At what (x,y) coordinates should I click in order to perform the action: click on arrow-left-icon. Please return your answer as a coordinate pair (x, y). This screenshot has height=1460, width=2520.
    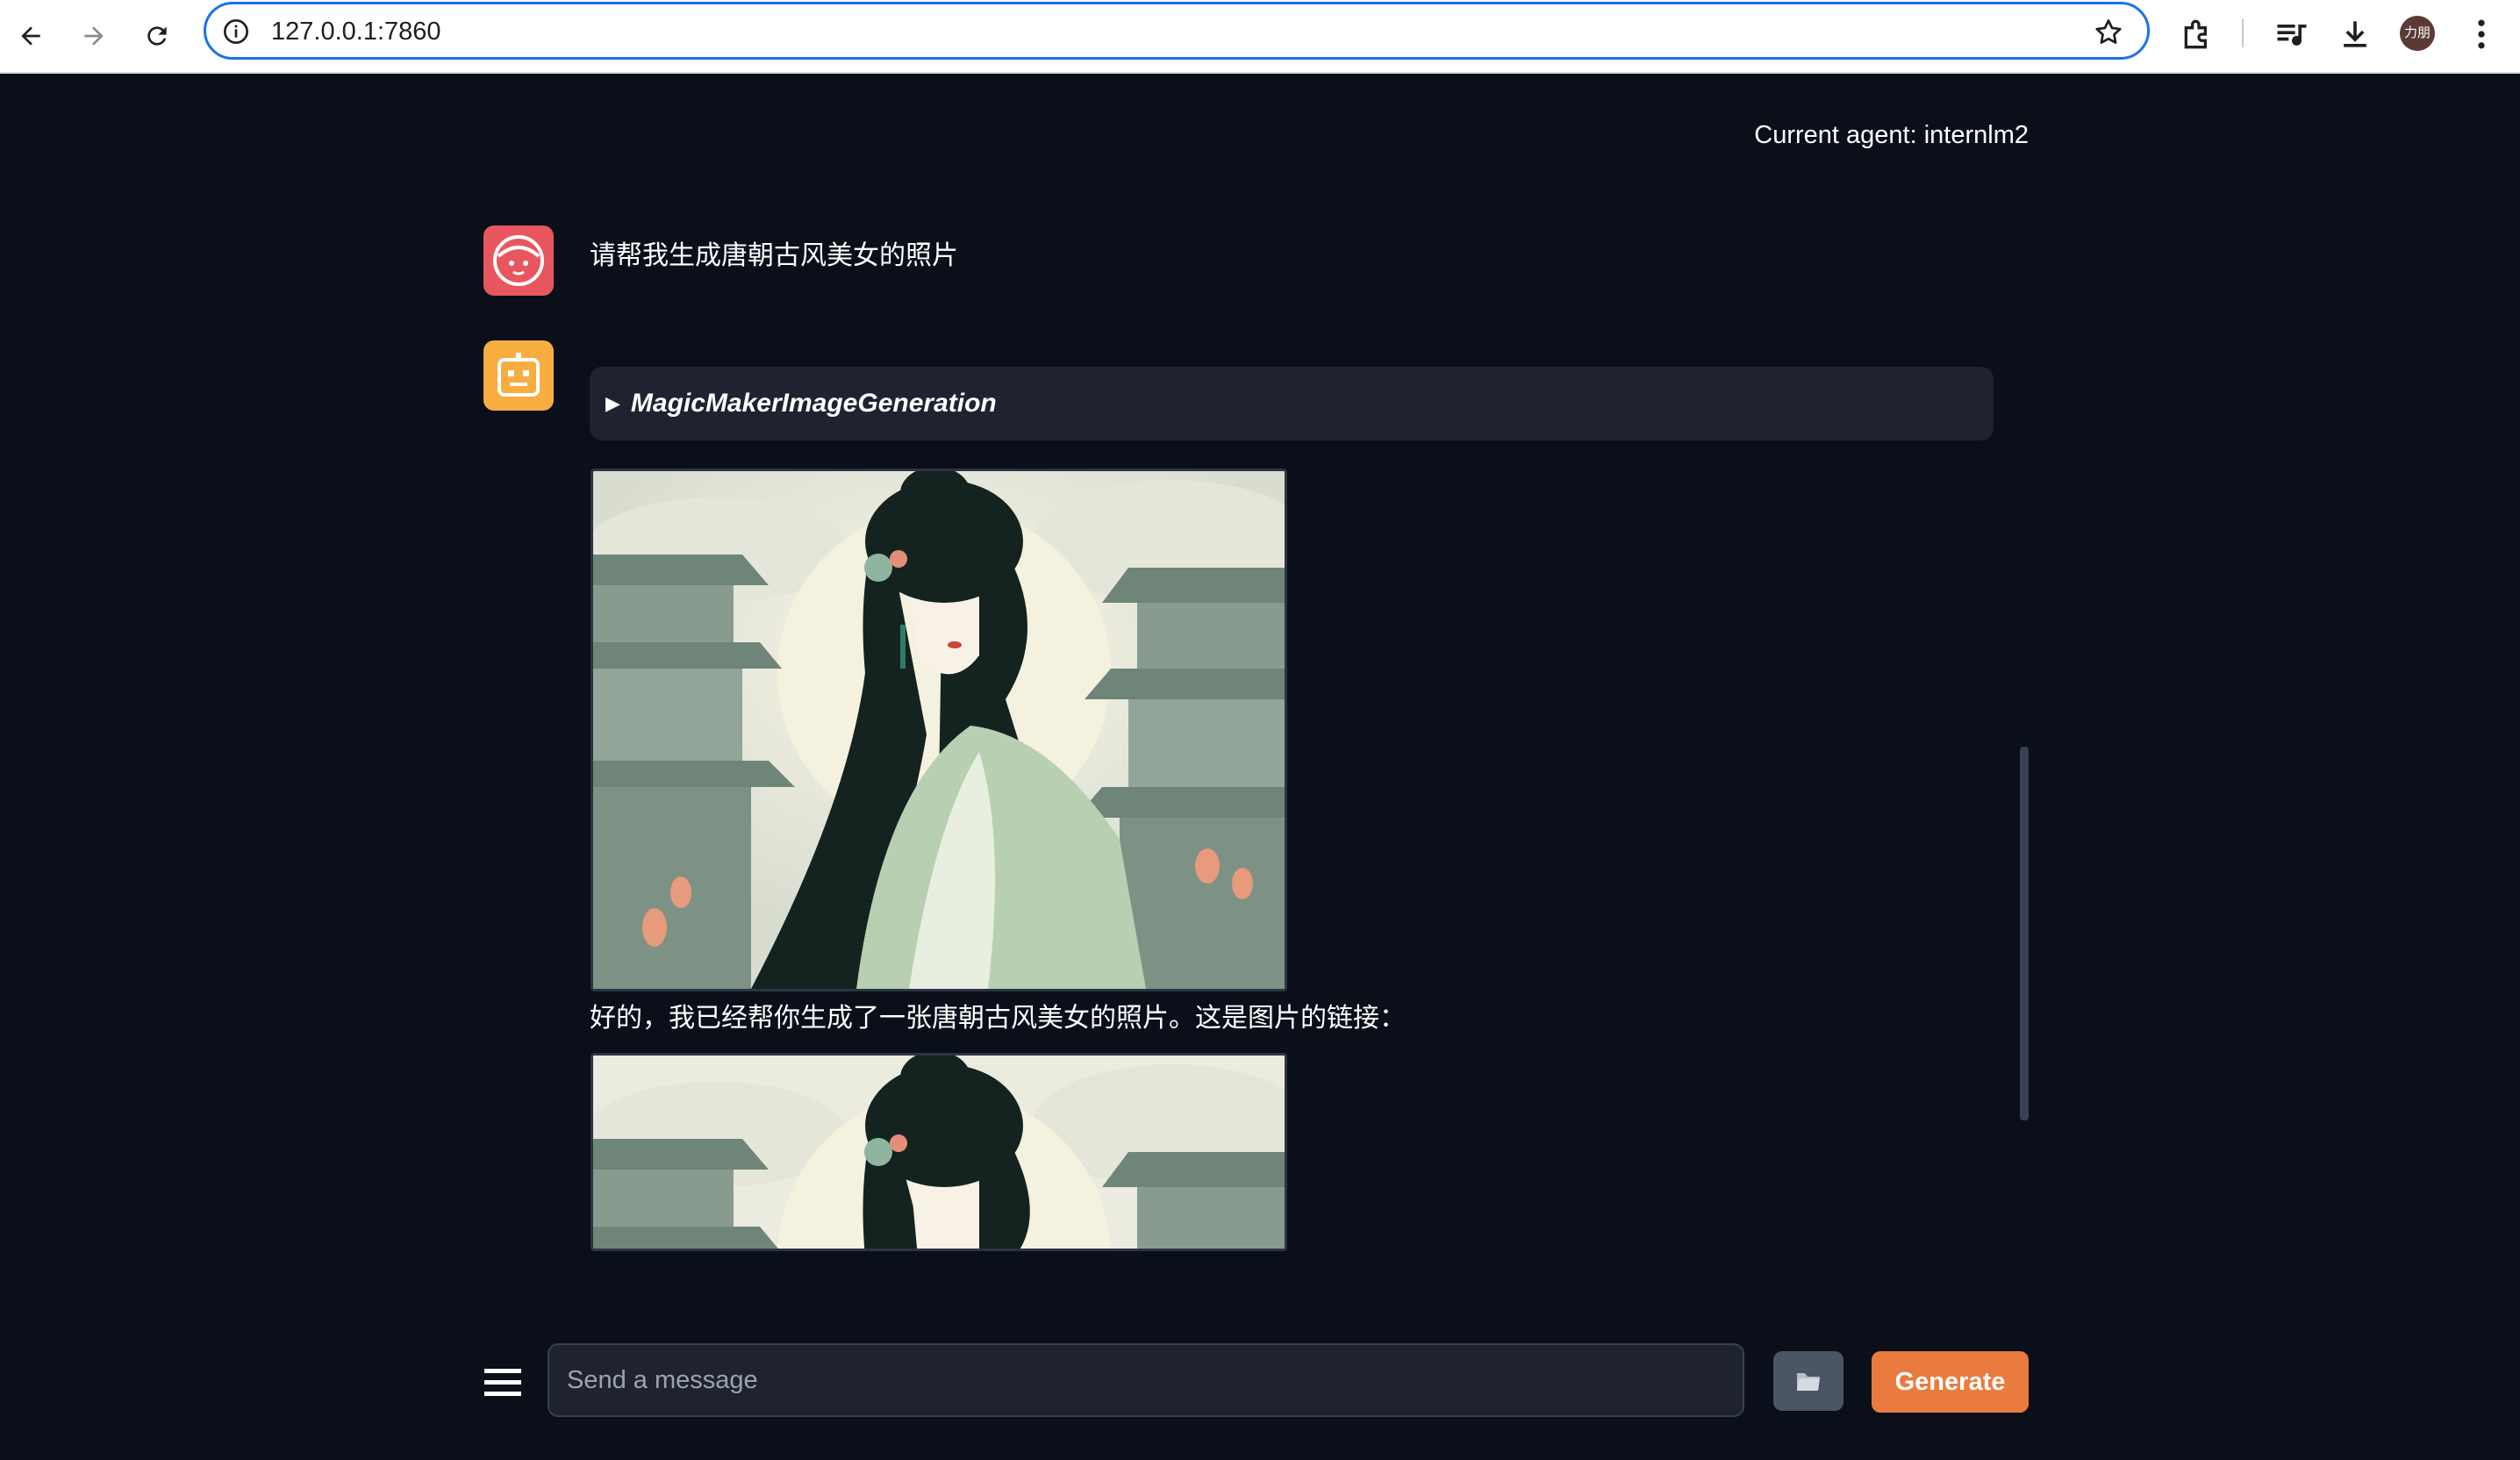
    Looking at the image, I should click on (30, 36).